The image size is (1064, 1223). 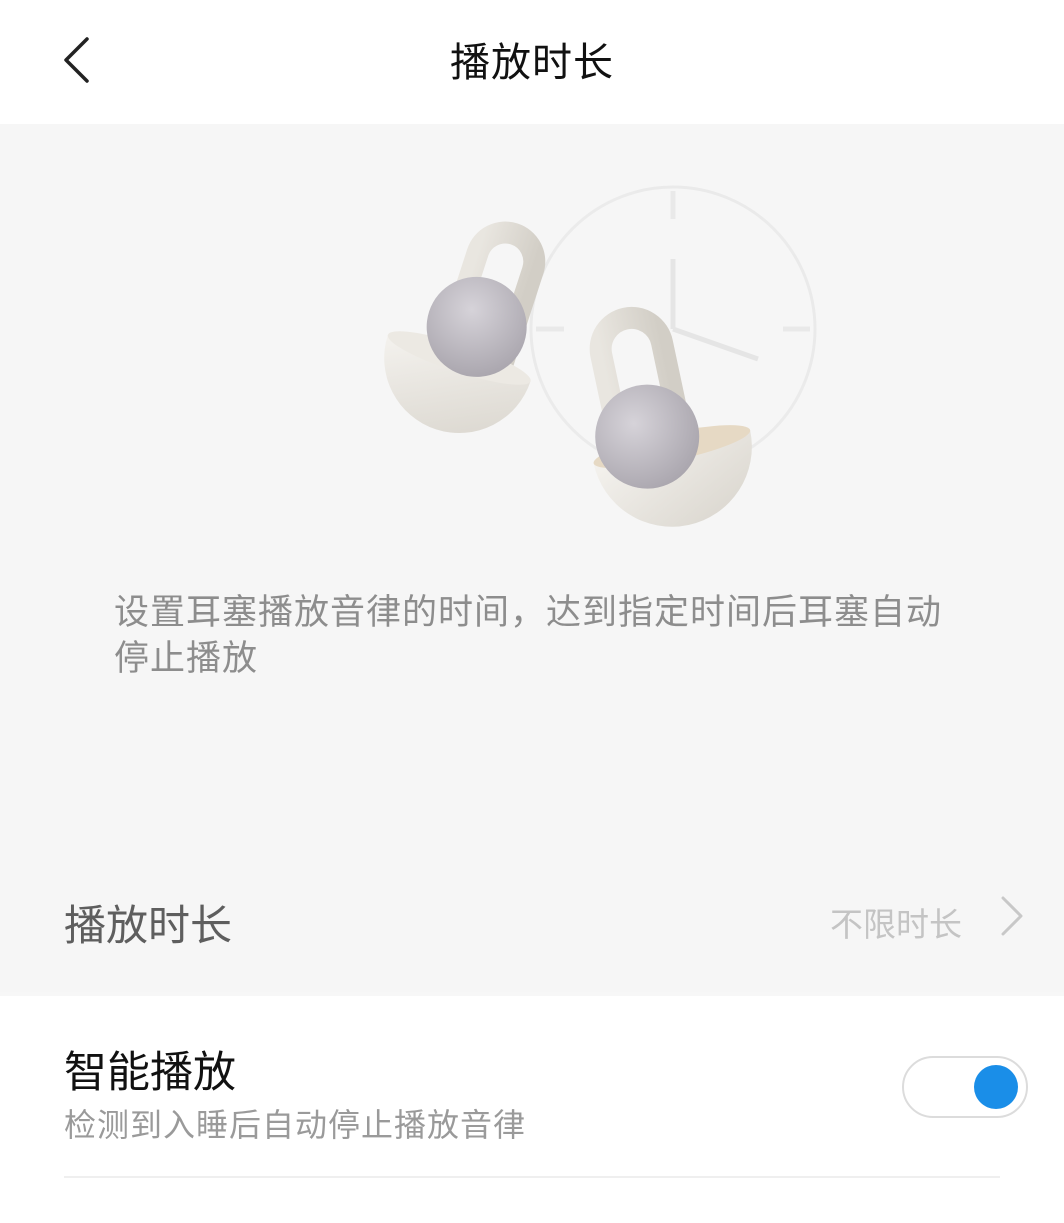 I want to click on chevron-right-icon, so click(x=1012, y=916).